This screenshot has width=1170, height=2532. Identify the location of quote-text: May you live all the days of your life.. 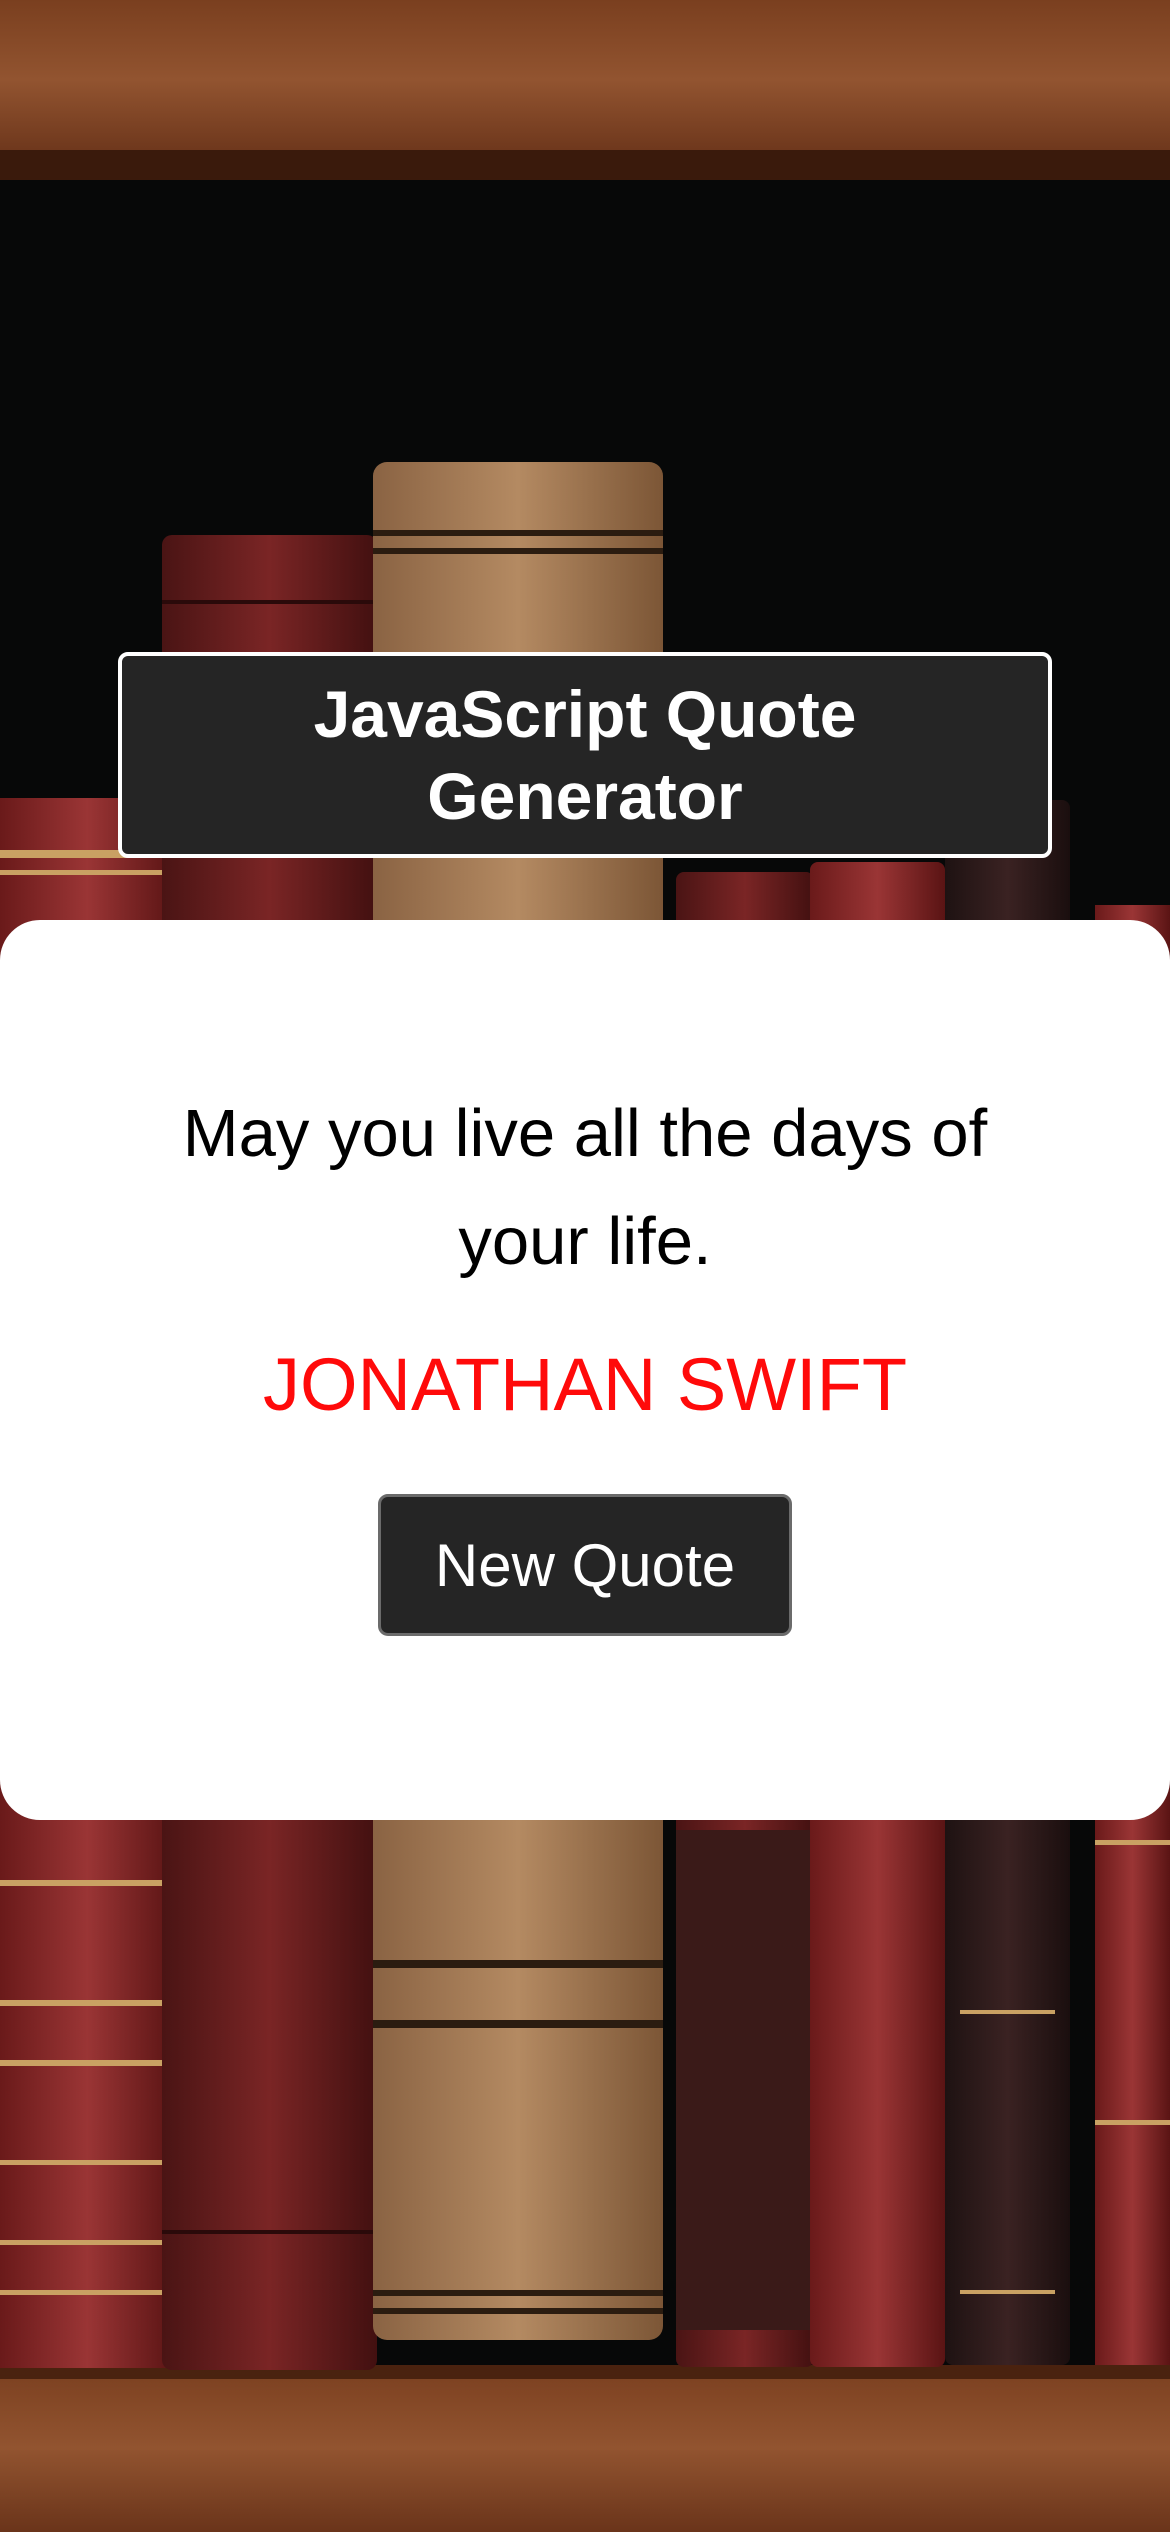
(585, 1187).